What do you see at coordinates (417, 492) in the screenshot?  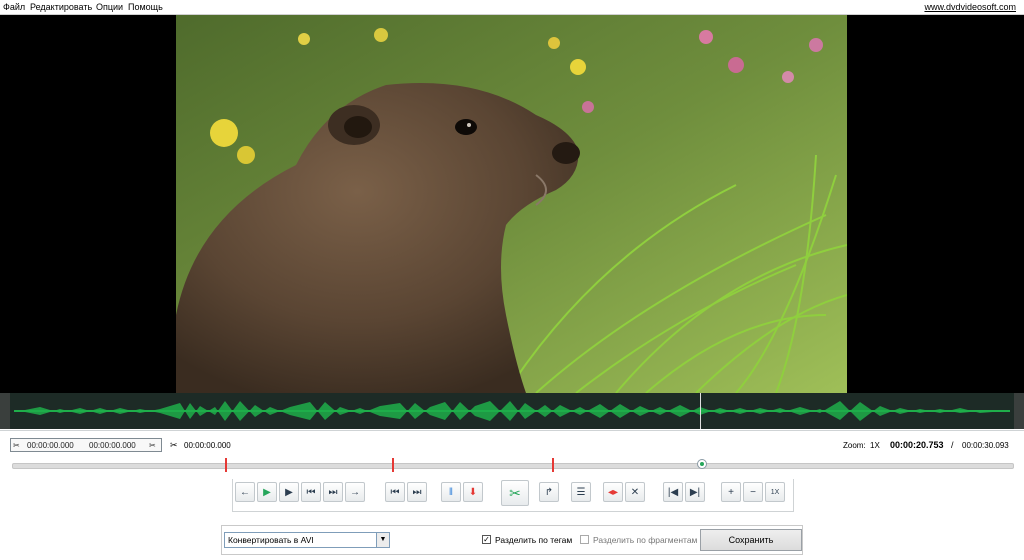 I see `next-marker-icon: ⏭` at bounding box center [417, 492].